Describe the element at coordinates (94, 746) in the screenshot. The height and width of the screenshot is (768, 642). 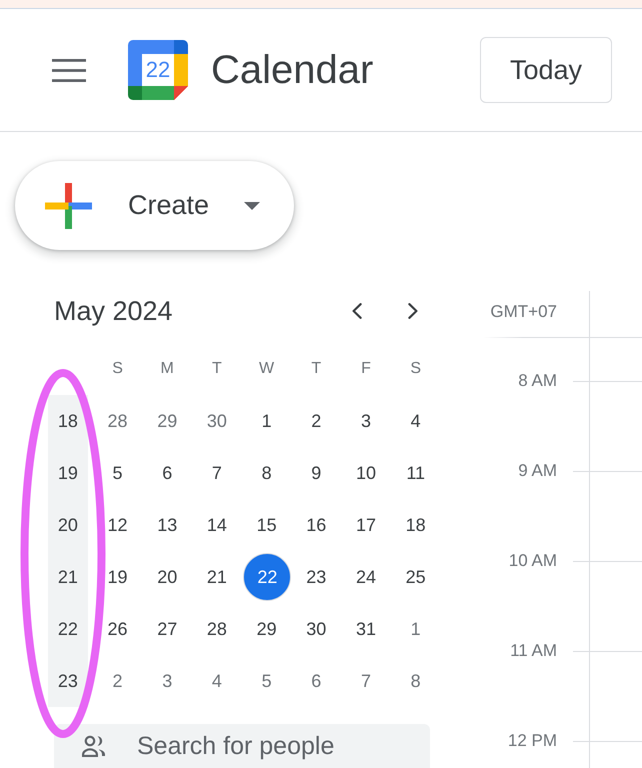
I see `people-icon` at that location.